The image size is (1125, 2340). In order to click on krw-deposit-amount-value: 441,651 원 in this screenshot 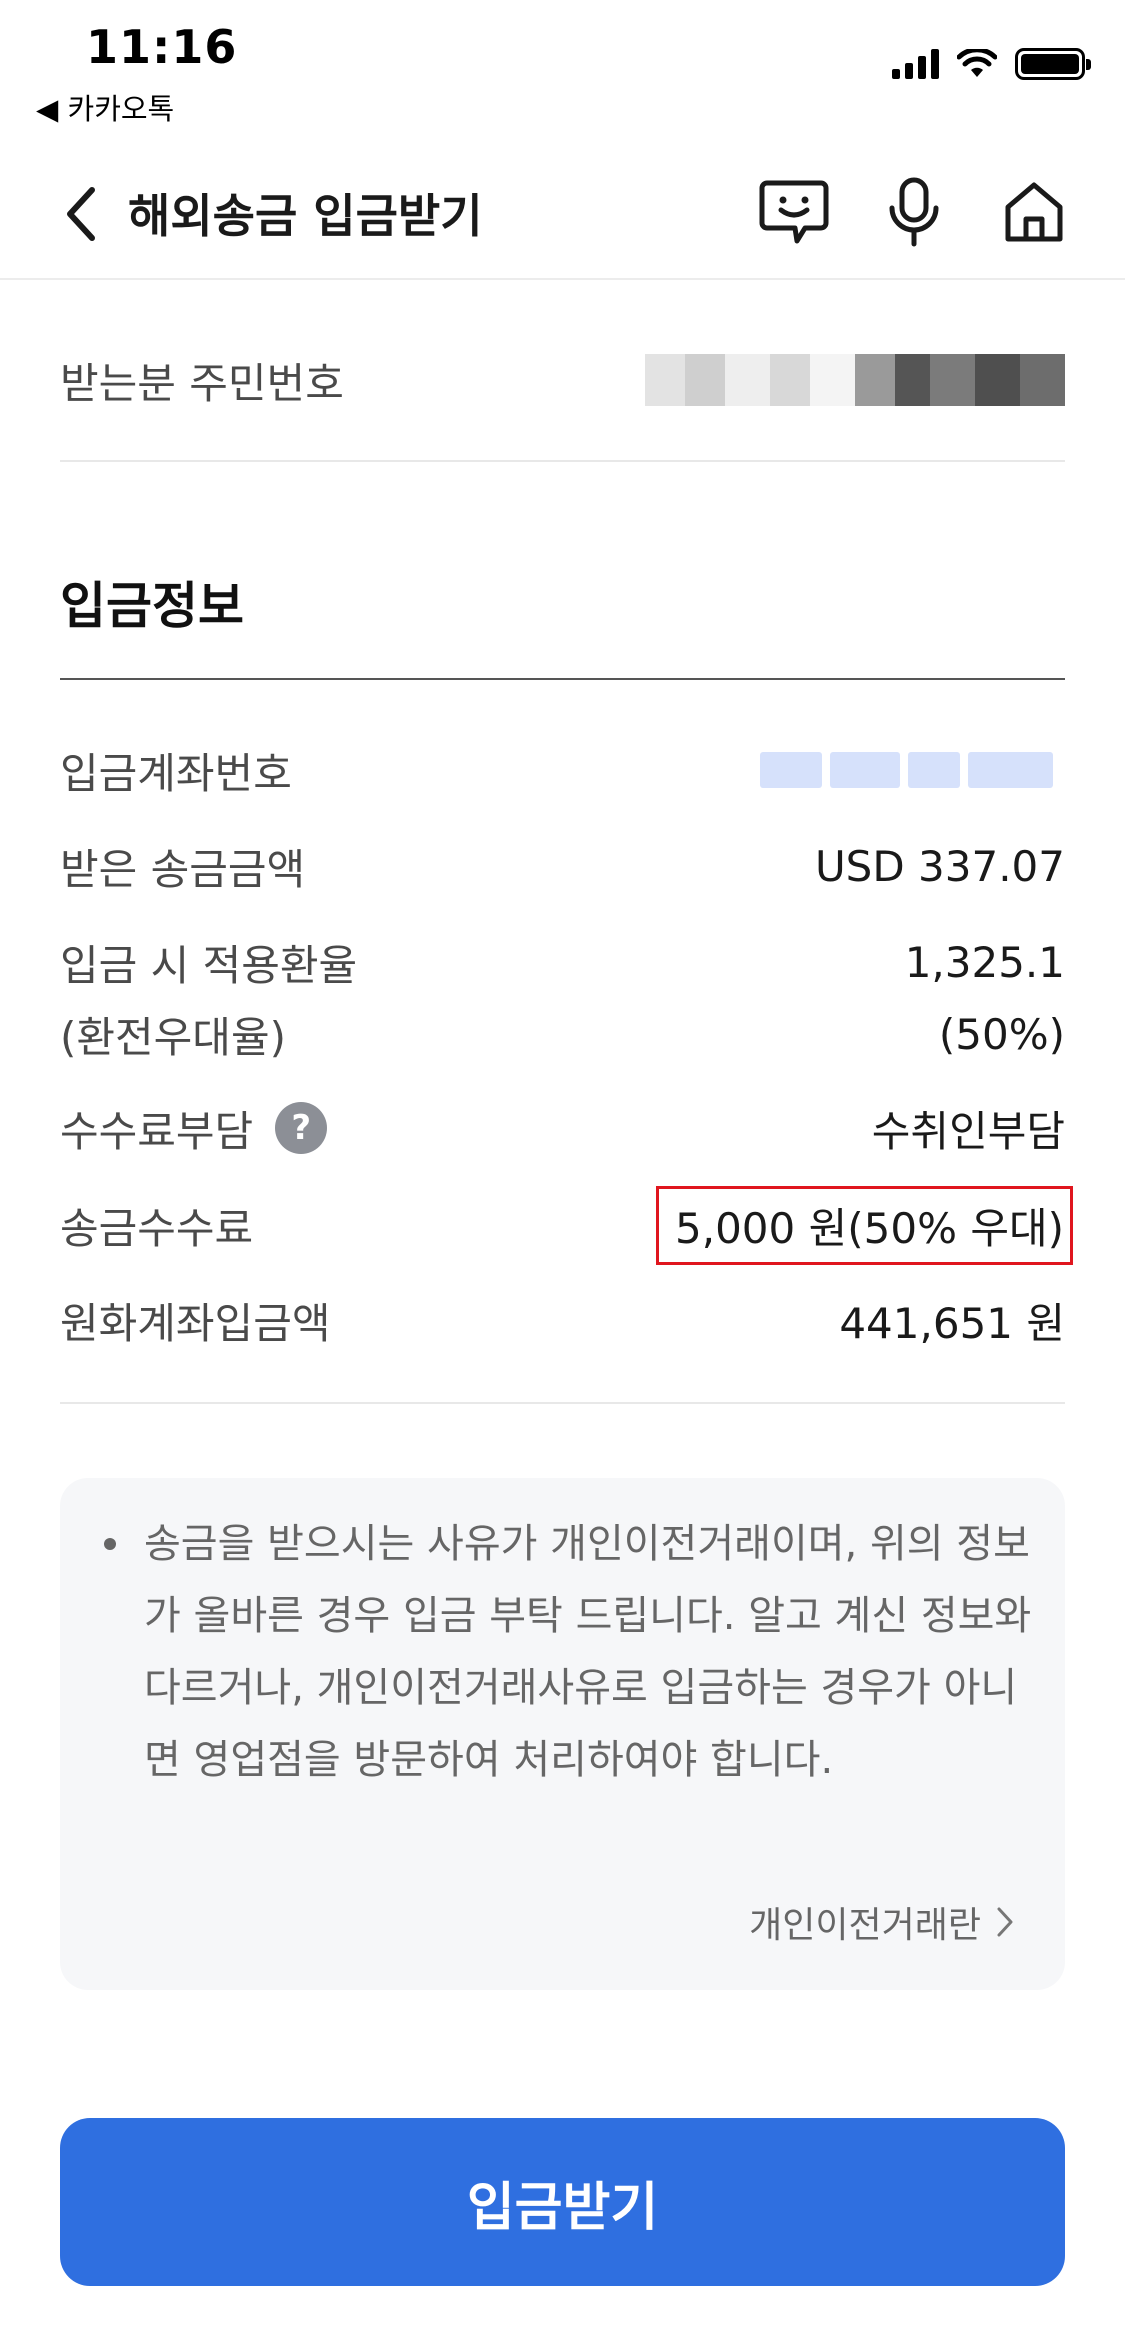, I will do `click(952, 1323)`.